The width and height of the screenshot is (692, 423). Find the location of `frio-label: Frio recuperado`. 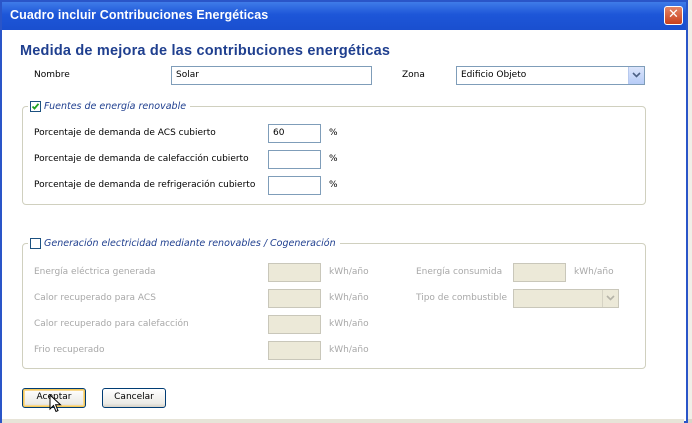

frio-label: Frio recuperado is located at coordinates (69, 350).